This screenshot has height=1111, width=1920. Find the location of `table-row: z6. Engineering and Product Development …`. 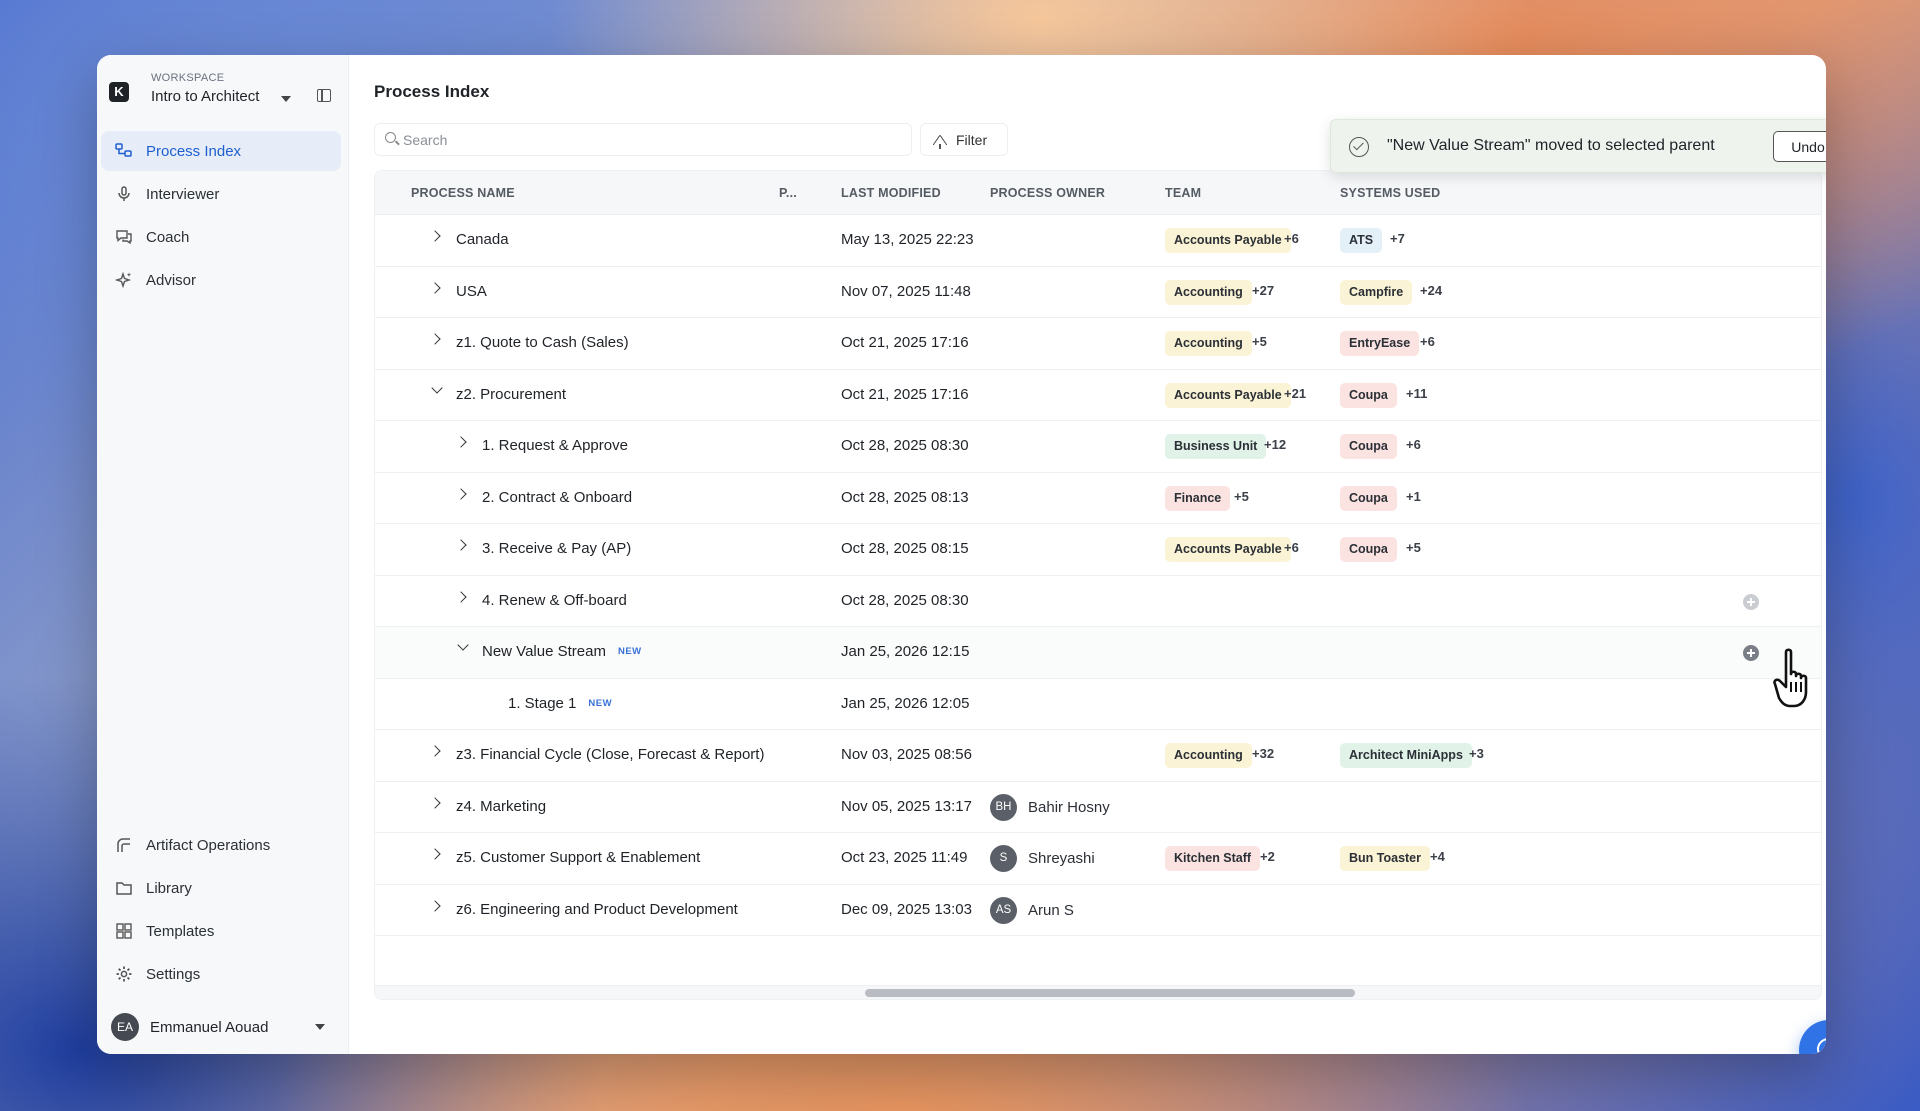

table-row: z6. Engineering and Product Development … is located at coordinates (1098, 910).